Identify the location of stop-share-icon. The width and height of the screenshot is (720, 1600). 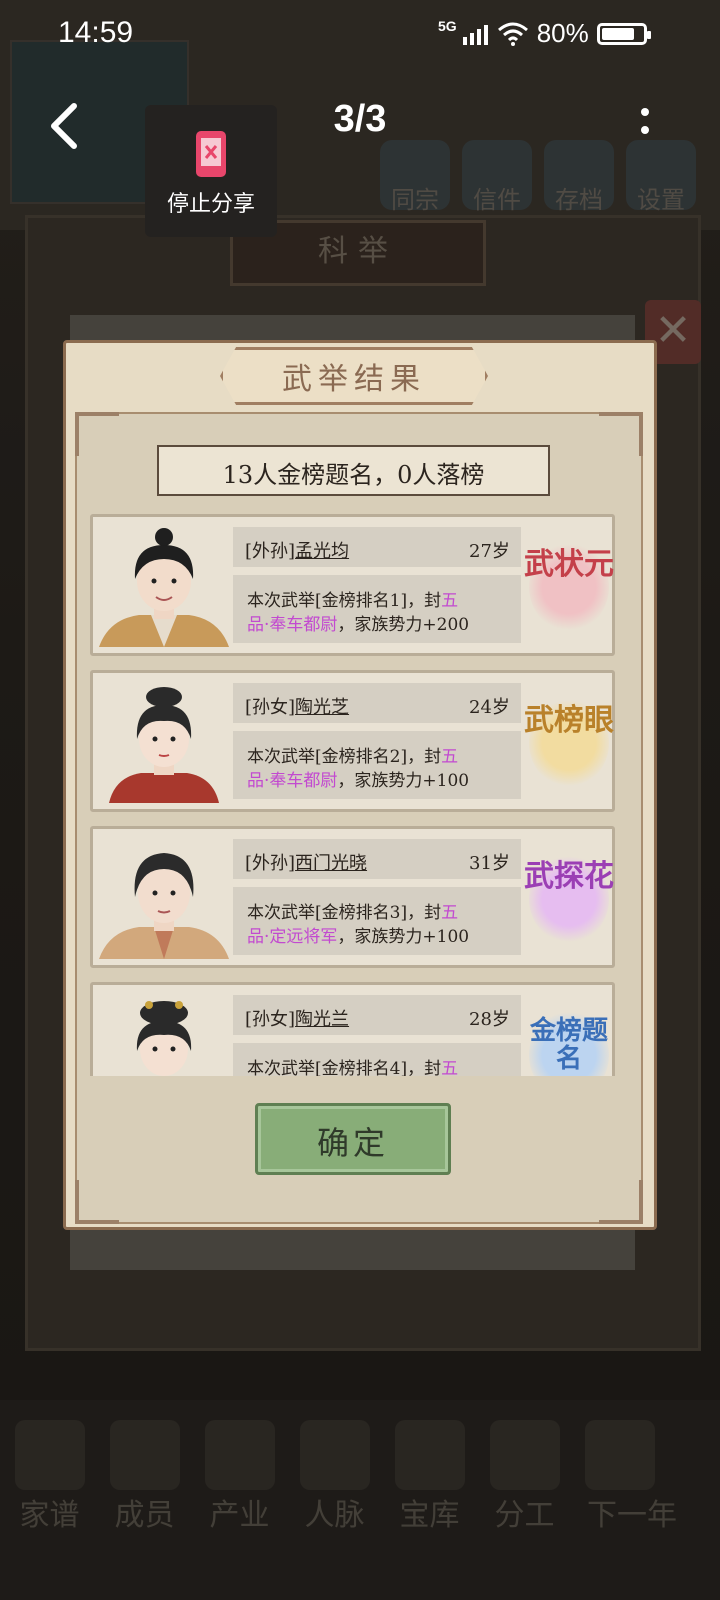
(211, 154).